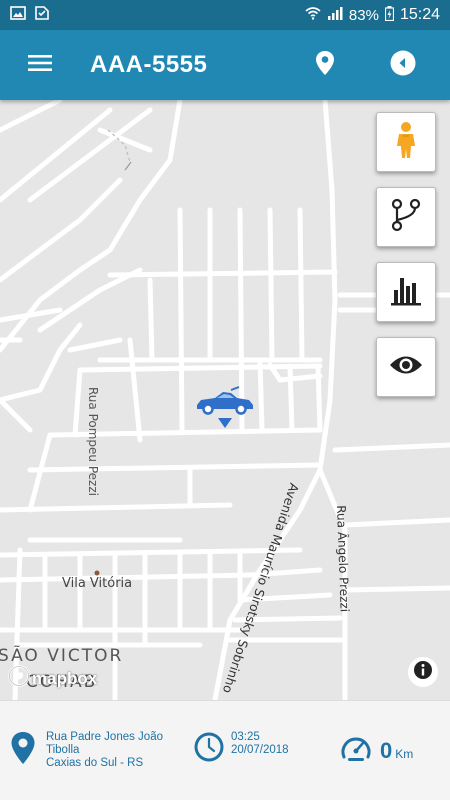 The image size is (450, 800). I want to click on back-arrow-icon, so click(403, 65).